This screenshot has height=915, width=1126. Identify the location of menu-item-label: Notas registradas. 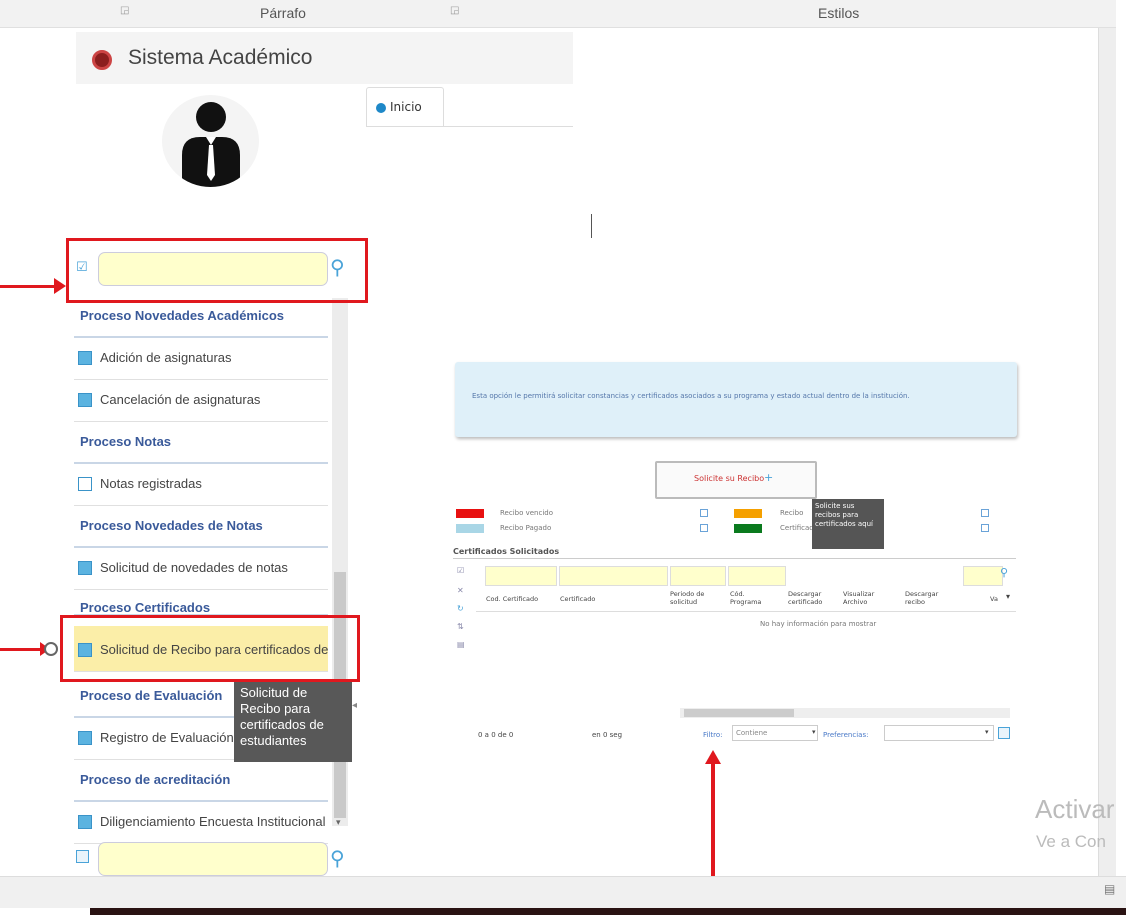
(151, 483).